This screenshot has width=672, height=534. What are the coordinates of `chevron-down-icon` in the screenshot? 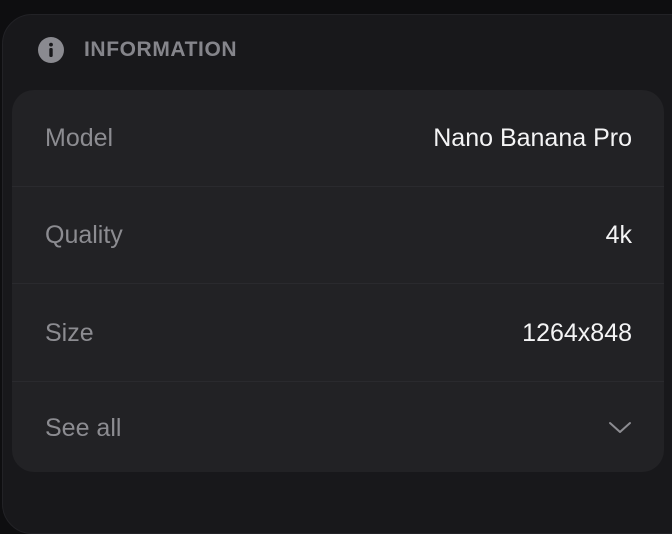 It's located at (620, 428).